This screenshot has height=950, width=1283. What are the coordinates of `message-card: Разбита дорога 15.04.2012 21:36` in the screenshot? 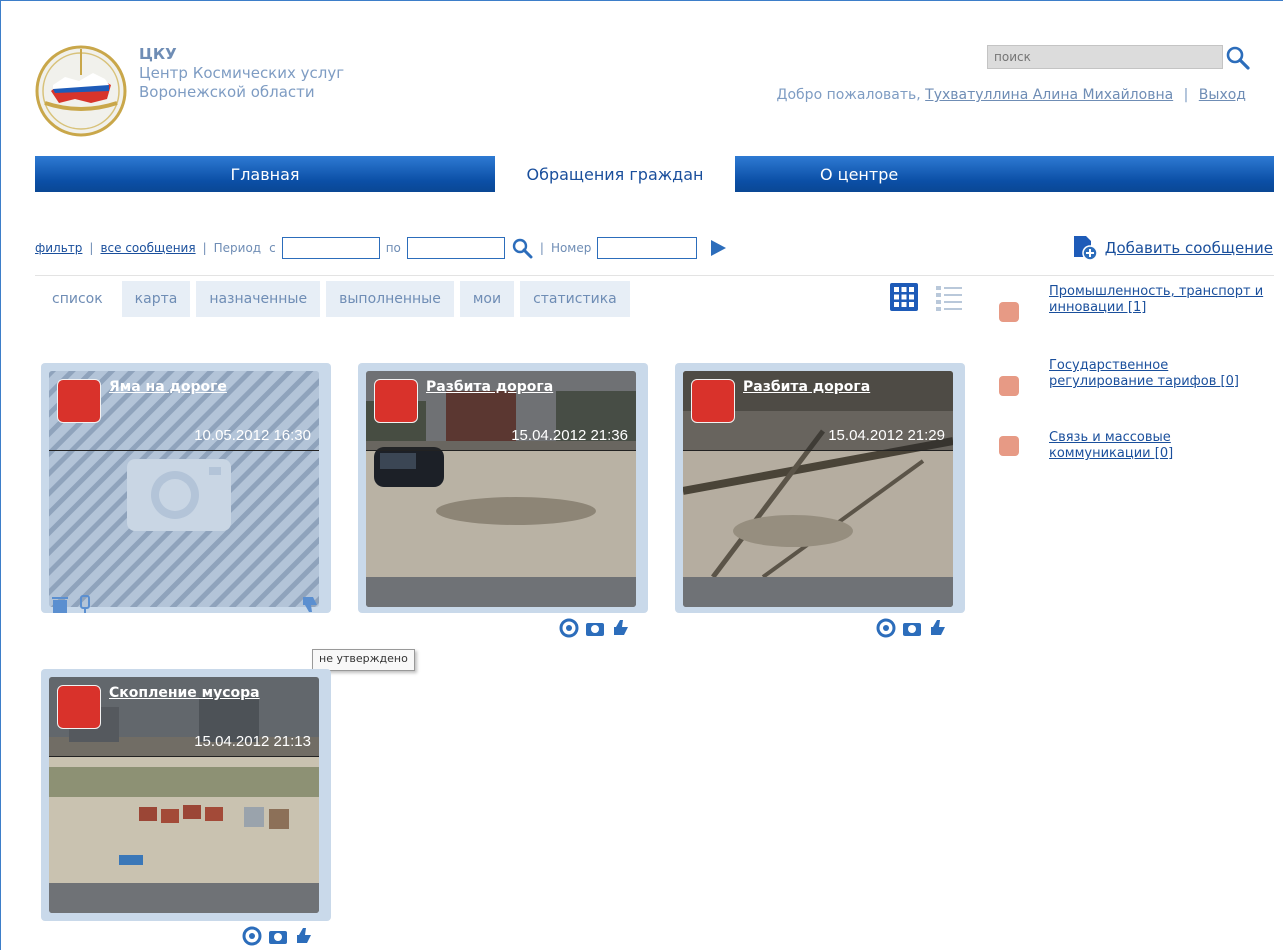 It's located at (503, 500).